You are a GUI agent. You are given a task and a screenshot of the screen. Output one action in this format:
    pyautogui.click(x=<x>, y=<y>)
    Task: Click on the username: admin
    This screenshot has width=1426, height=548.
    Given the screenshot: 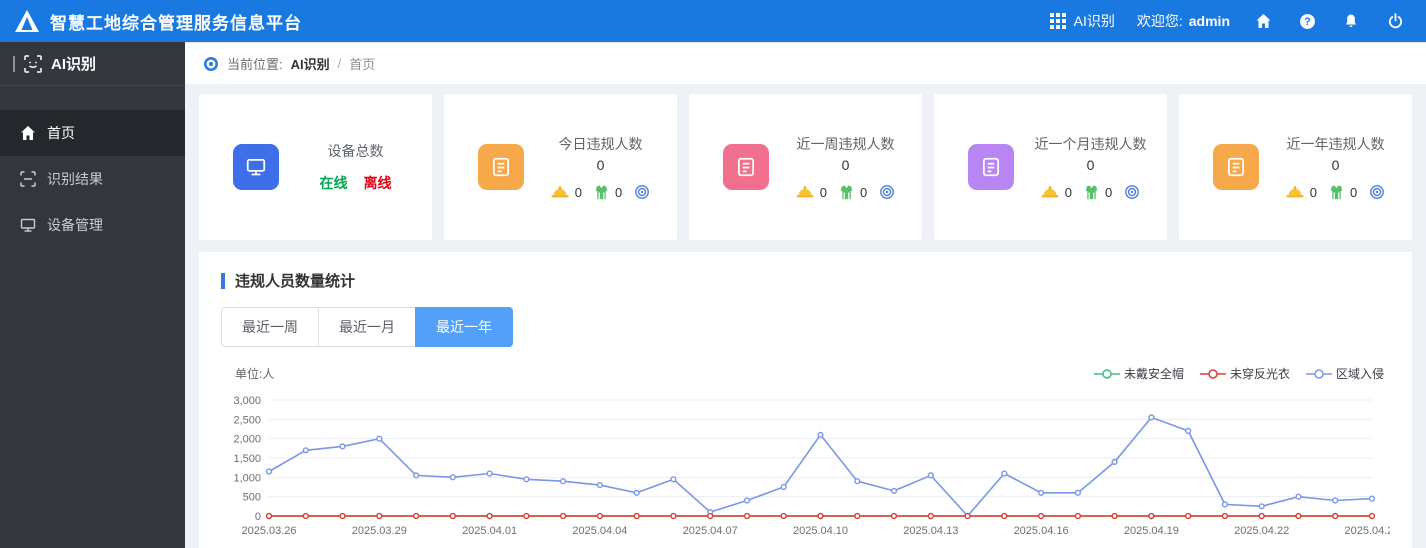 What is the action you would take?
    pyautogui.click(x=1209, y=21)
    